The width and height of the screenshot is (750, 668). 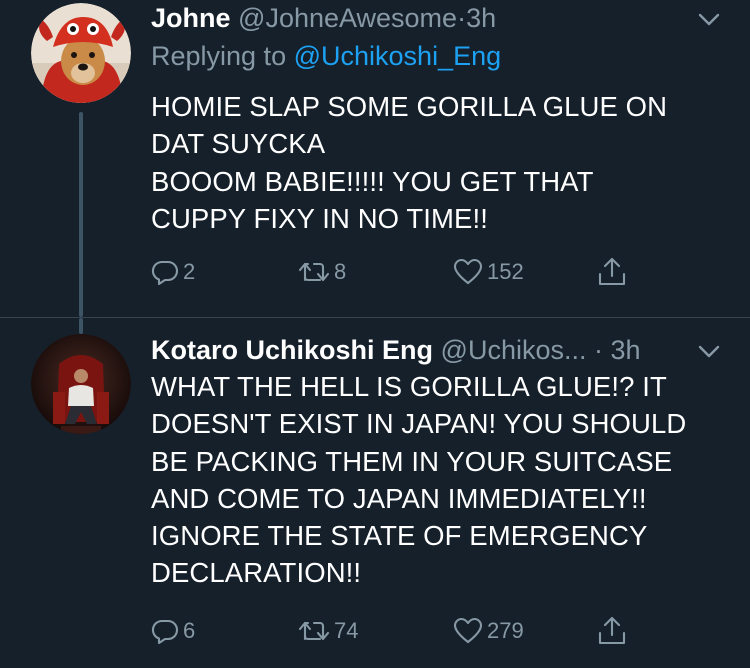 I want to click on display-name: Kotaro Uchikoshi Eng, so click(x=292, y=350).